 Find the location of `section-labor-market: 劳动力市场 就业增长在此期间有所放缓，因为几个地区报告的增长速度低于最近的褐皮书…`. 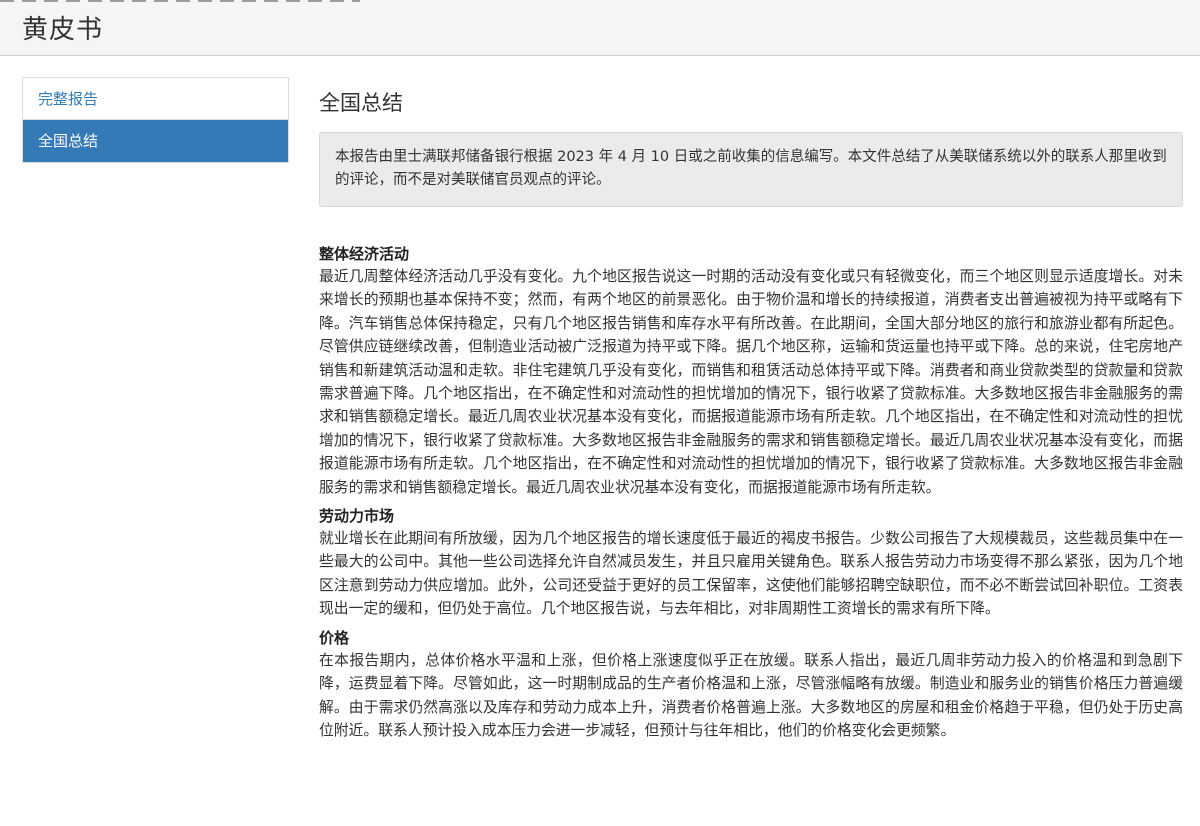

section-labor-market: 劳动力市场 就业增长在此期间有所放缓，因为几个地区报告的增长速度低于最近的褐皮书… is located at coordinates (751, 563).